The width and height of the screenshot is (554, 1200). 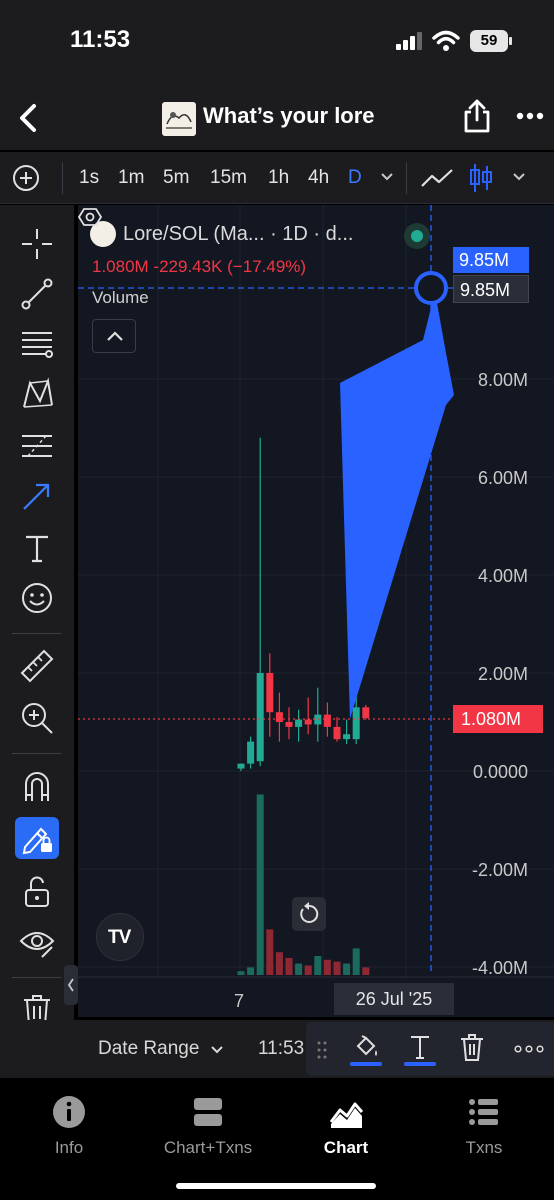 What do you see at coordinates (26, 178) in the screenshot?
I see `add-indicator-icon` at bounding box center [26, 178].